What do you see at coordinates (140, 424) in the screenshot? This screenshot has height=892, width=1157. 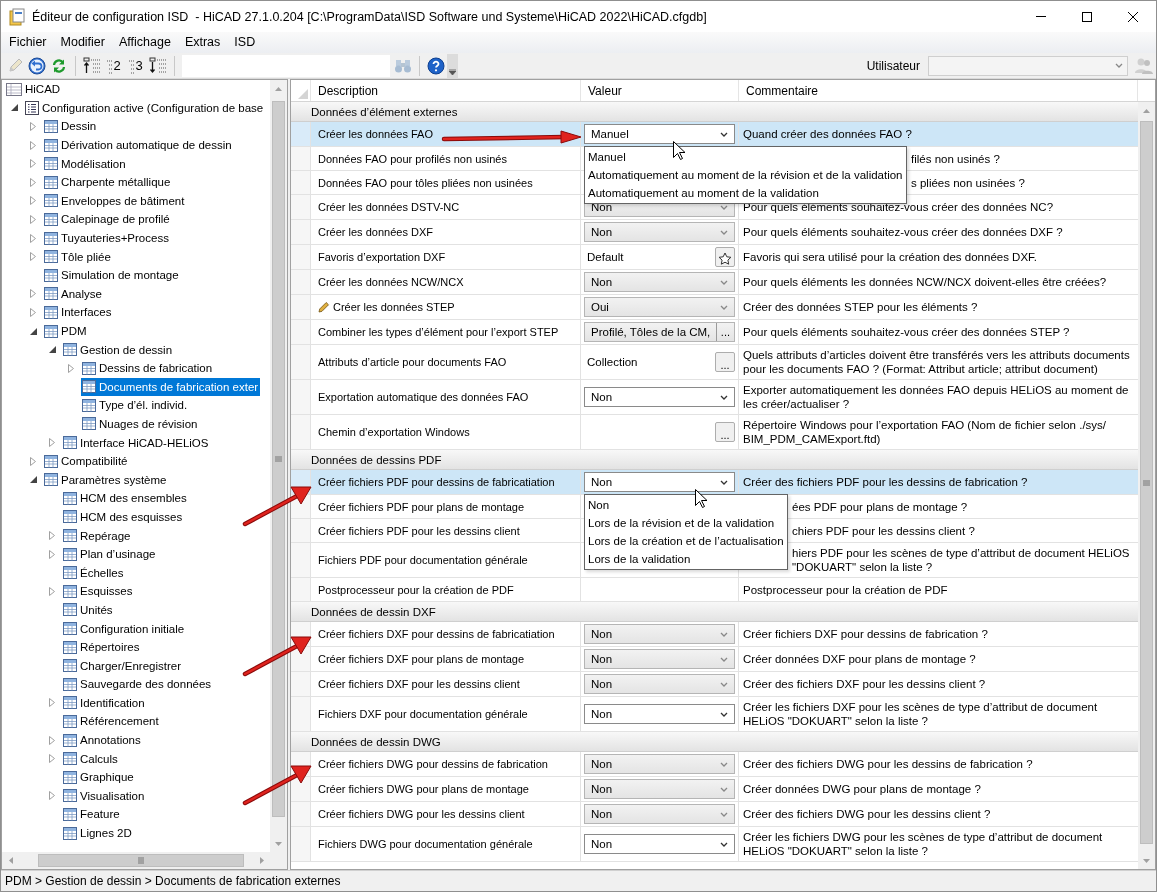 I see `tree-item: Nuages de révision` at bounding box center [140, 424].